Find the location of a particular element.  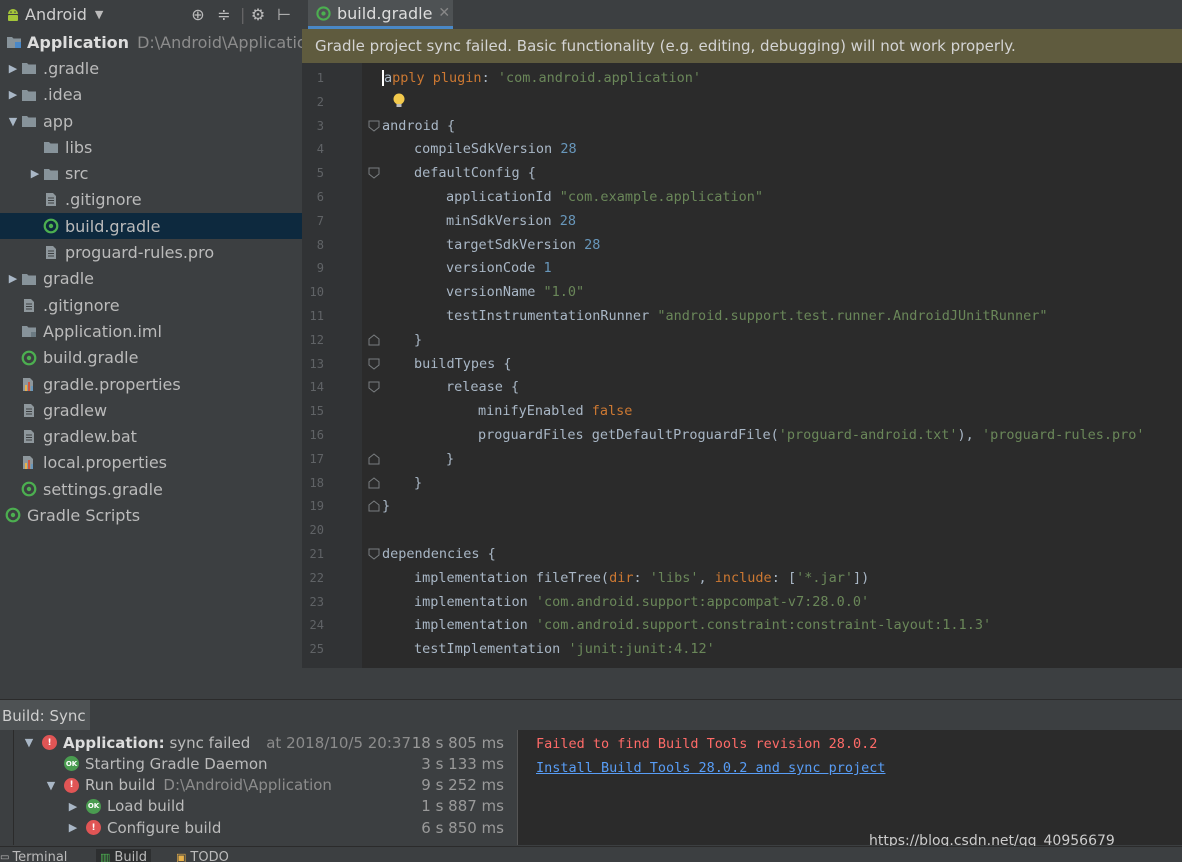

collapse-all-icon: ≑ is located at coordinates (224, 14).